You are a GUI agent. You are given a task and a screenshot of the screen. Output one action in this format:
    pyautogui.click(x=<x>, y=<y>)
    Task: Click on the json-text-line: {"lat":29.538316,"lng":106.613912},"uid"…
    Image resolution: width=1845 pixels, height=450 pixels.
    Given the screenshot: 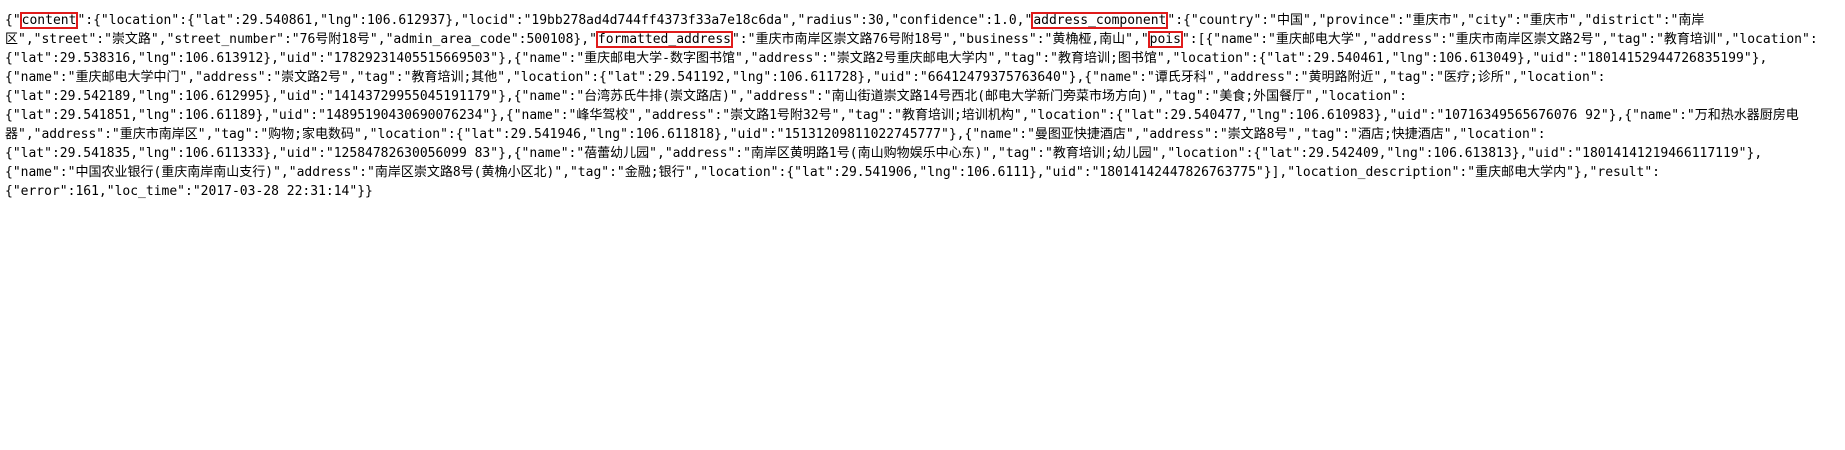 What is the action you would take?
    pyautogui.click(x=886, y=58)
    